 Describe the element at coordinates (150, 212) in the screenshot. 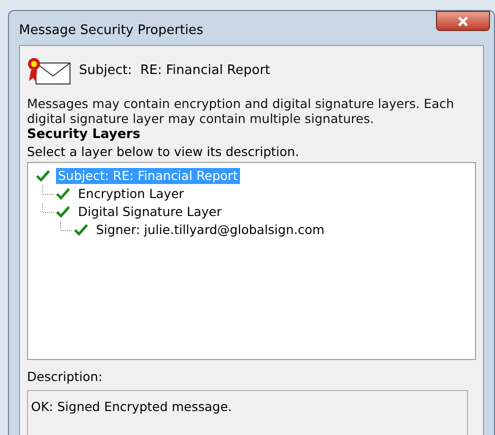

I see `tree-item: Digital Signature Layer` at that location.